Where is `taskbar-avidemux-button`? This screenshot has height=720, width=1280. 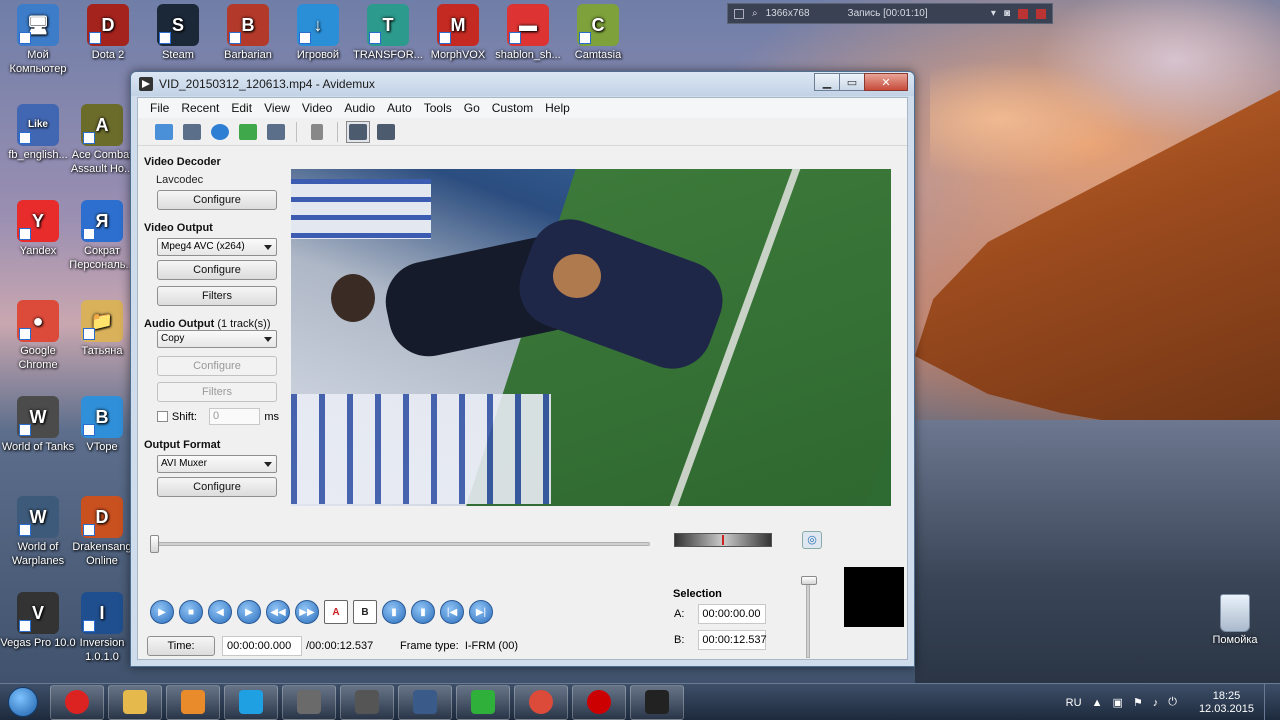 taskbar-avidemux-button is located at coordinates (657, 702).